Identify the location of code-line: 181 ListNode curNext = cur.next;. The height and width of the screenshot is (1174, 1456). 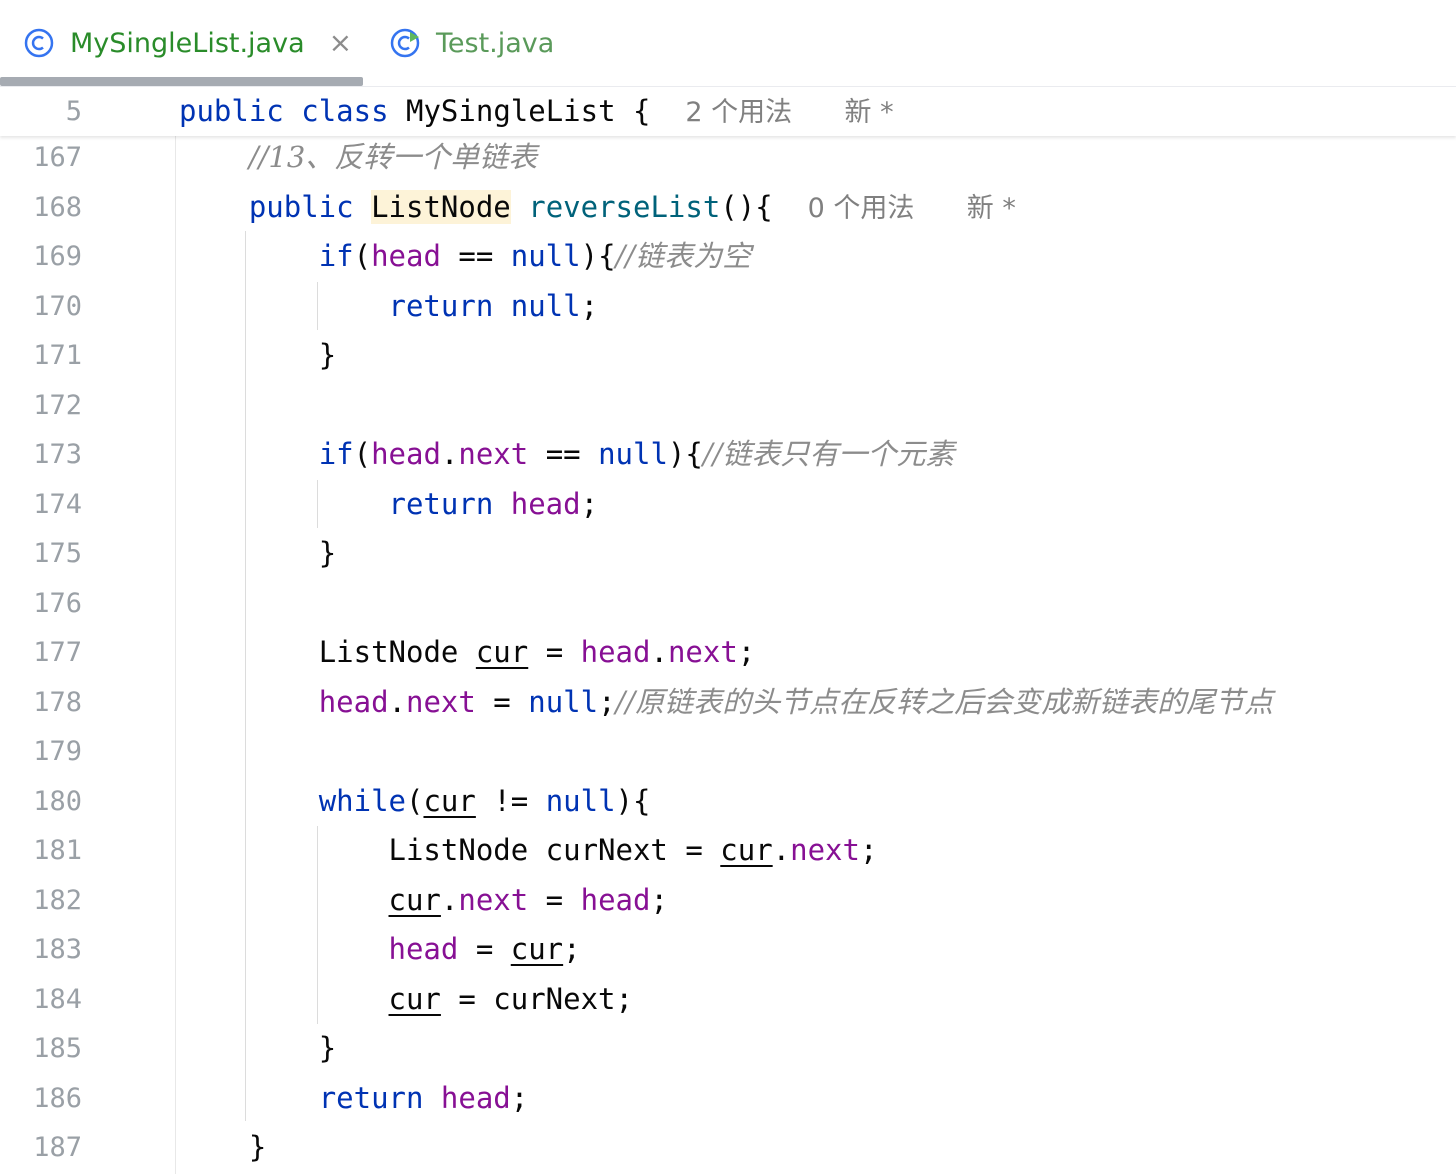
(728, 850).